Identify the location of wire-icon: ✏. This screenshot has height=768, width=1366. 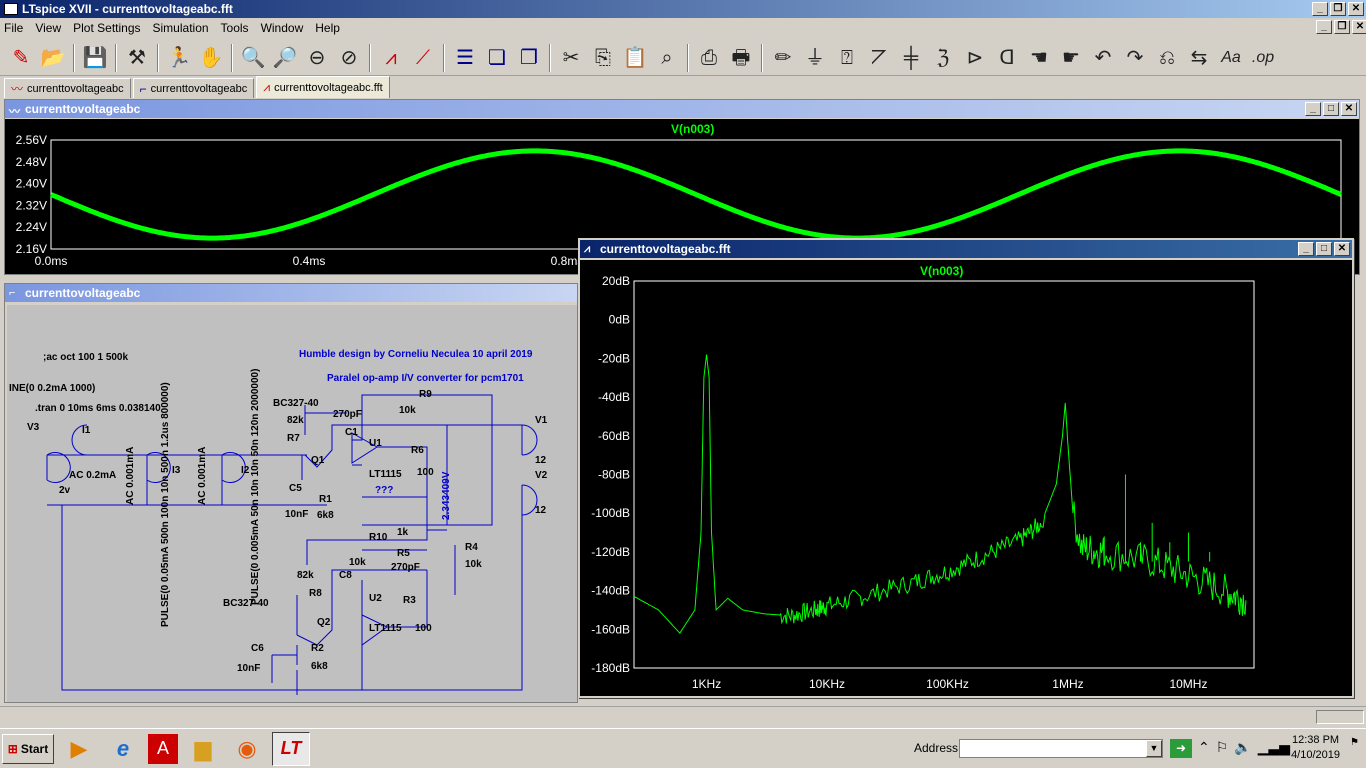
(783, 58).